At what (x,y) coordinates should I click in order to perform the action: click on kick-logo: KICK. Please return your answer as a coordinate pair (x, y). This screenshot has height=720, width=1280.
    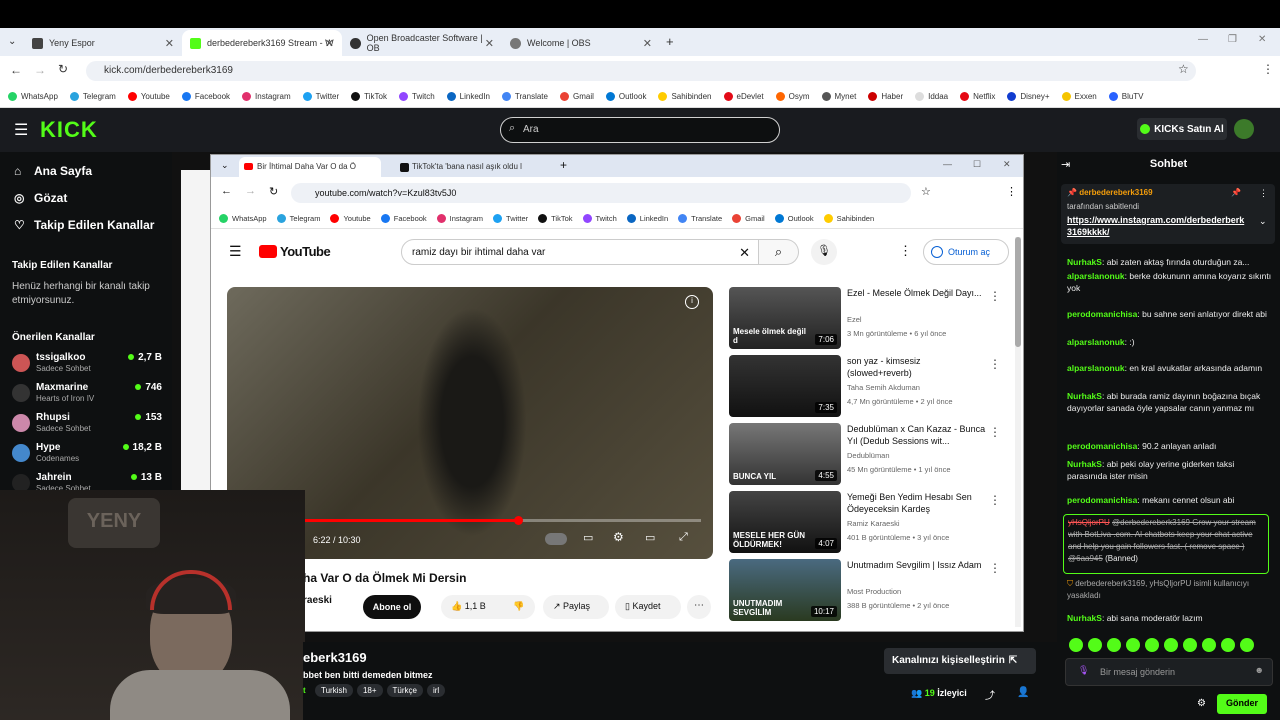
    Looking at the image, I should click on (69, 130).